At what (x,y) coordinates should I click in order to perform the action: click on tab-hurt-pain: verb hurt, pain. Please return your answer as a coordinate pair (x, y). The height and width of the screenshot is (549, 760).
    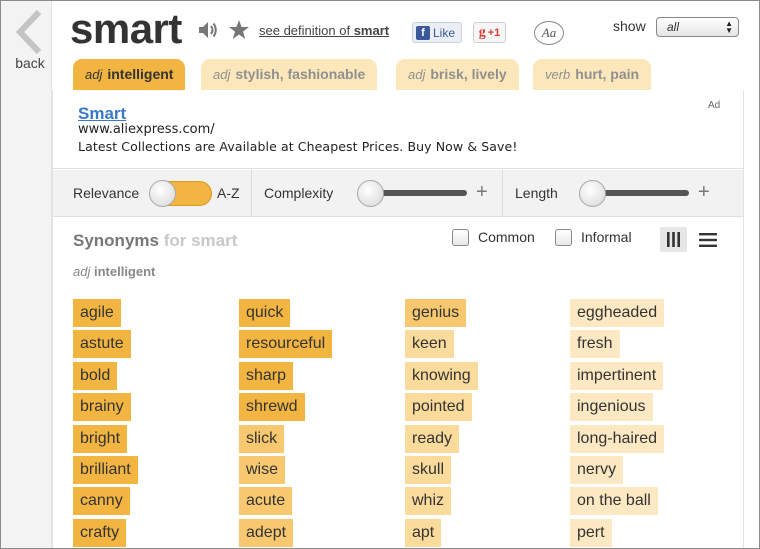
    Looking at the image, I should click on (592, 74).